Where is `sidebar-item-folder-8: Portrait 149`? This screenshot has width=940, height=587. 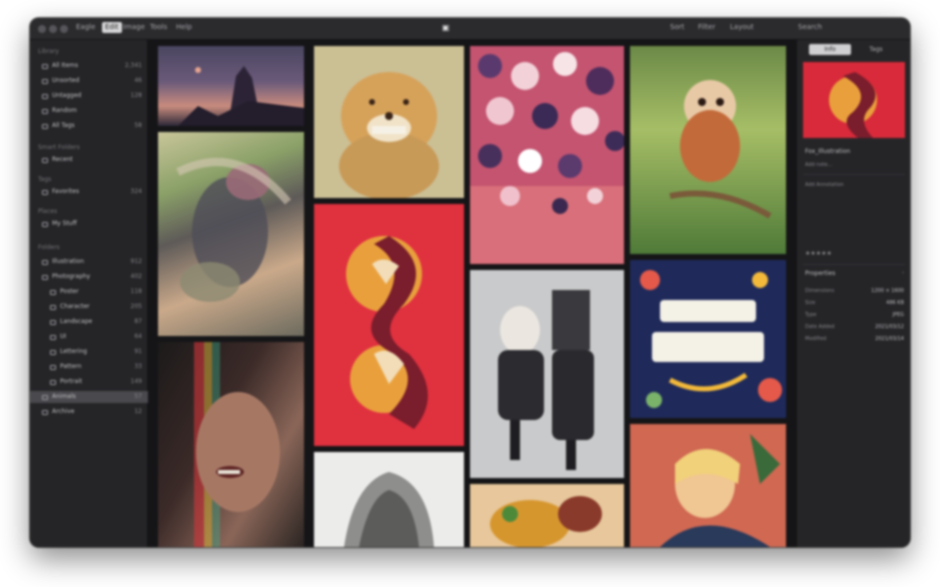
sidebar-item-folder-8: Portrait 149 is located at coordinates (89, 382).